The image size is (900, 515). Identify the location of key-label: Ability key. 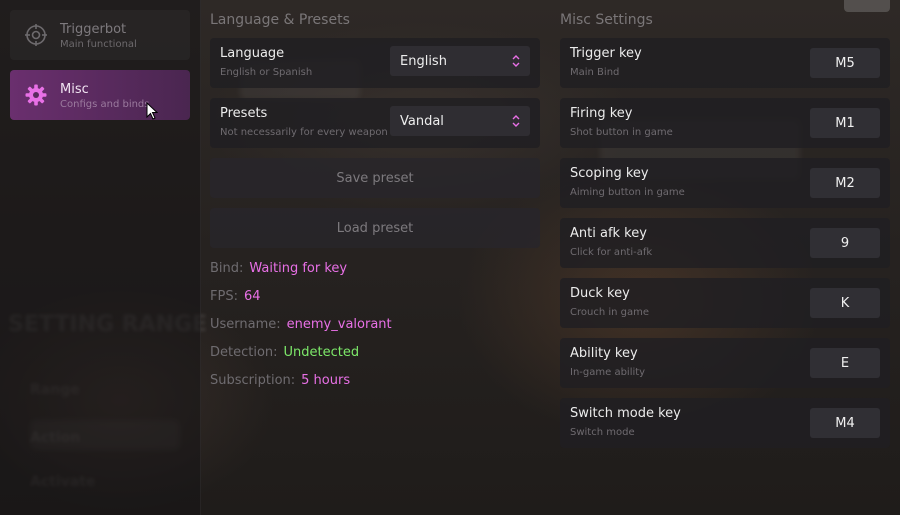
(604, 353).